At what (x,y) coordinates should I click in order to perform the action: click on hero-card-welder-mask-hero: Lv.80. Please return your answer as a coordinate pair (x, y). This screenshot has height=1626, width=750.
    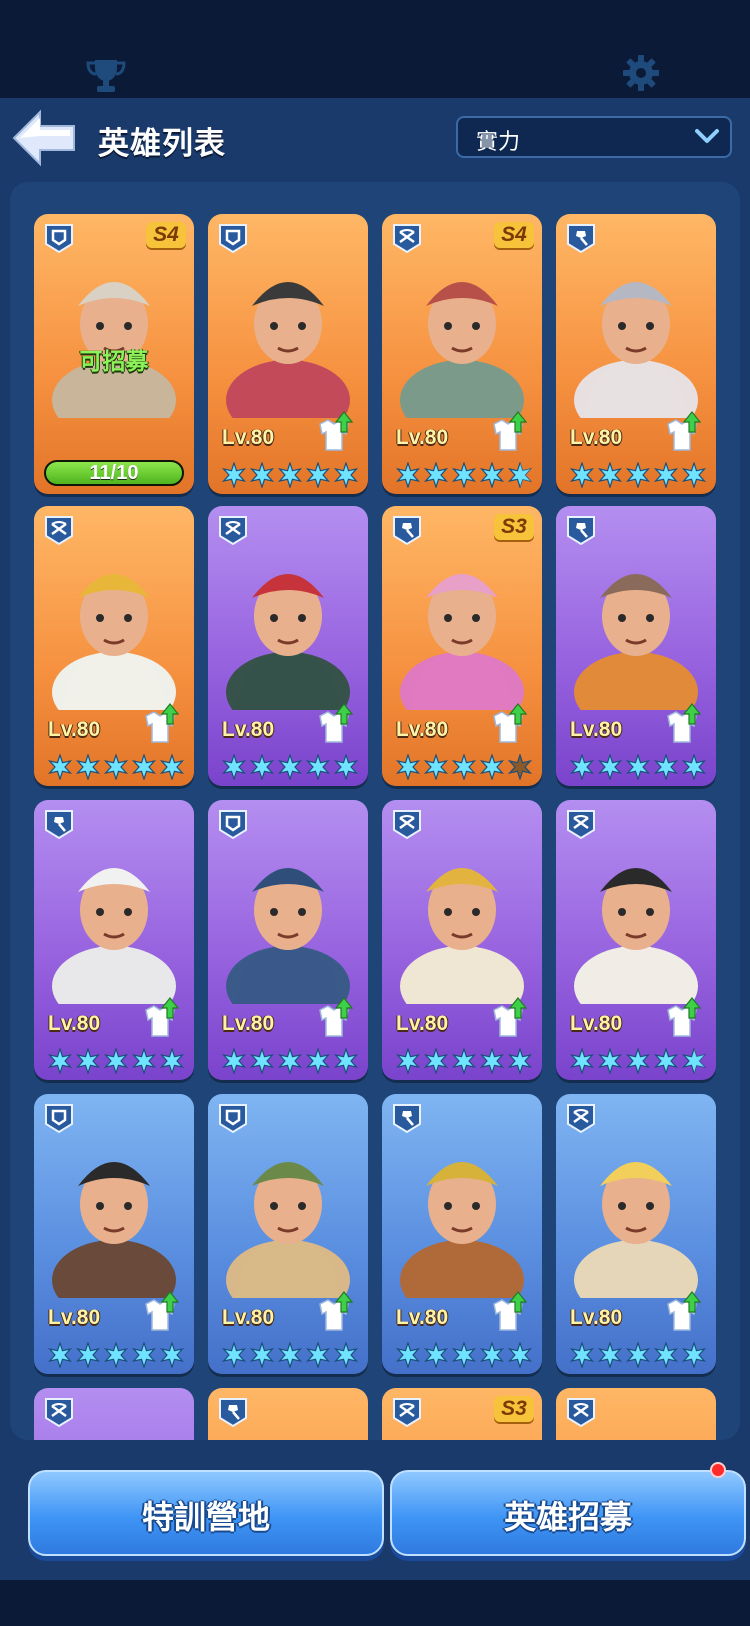
    Looking at the image, I should click on (288, 354).